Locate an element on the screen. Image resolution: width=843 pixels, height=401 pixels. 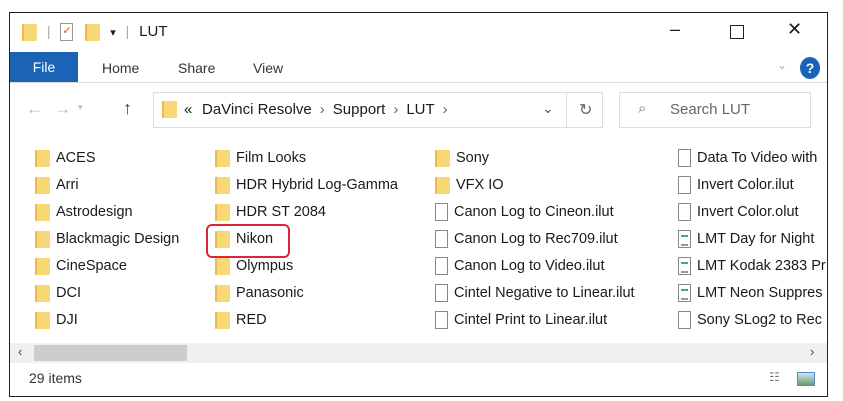
recent-locations-icon: ▾ is located at coordinates (80, 107).